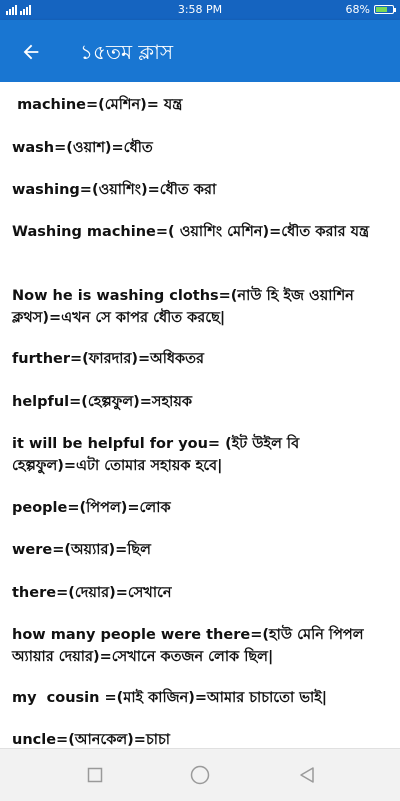 The height and width of the screenshot is (801, 400). Describe the element at coordinates (91, 740) in the screenshot. I see `list-item: uncle=(আনকেল)=চাচা` at that location.